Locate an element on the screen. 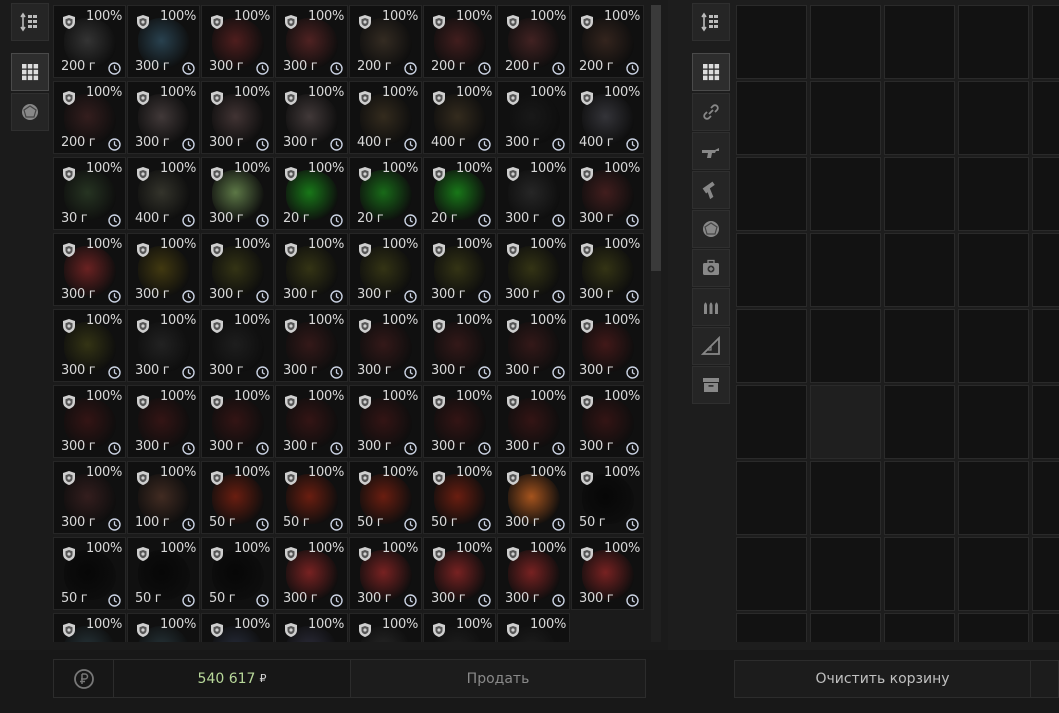 This screenshot has width=1059, height=713. refresh-button is located at coordinates (84, 678).